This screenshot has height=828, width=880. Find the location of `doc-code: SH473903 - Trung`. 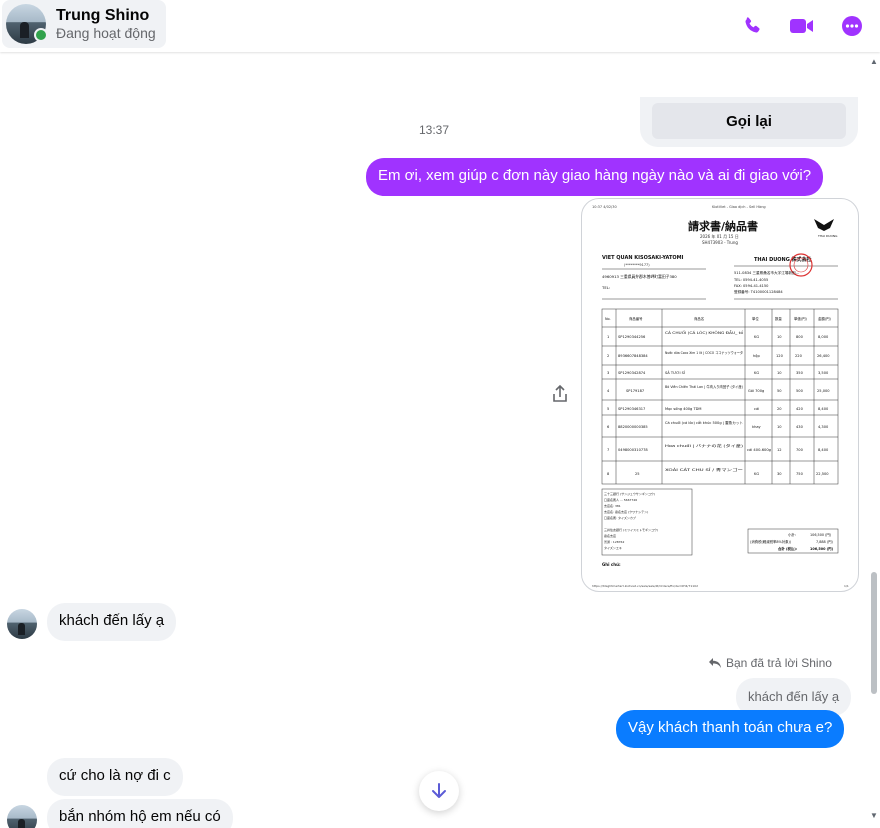

doc-code: SH473903 - Trung is located at coordinates (720, 242).